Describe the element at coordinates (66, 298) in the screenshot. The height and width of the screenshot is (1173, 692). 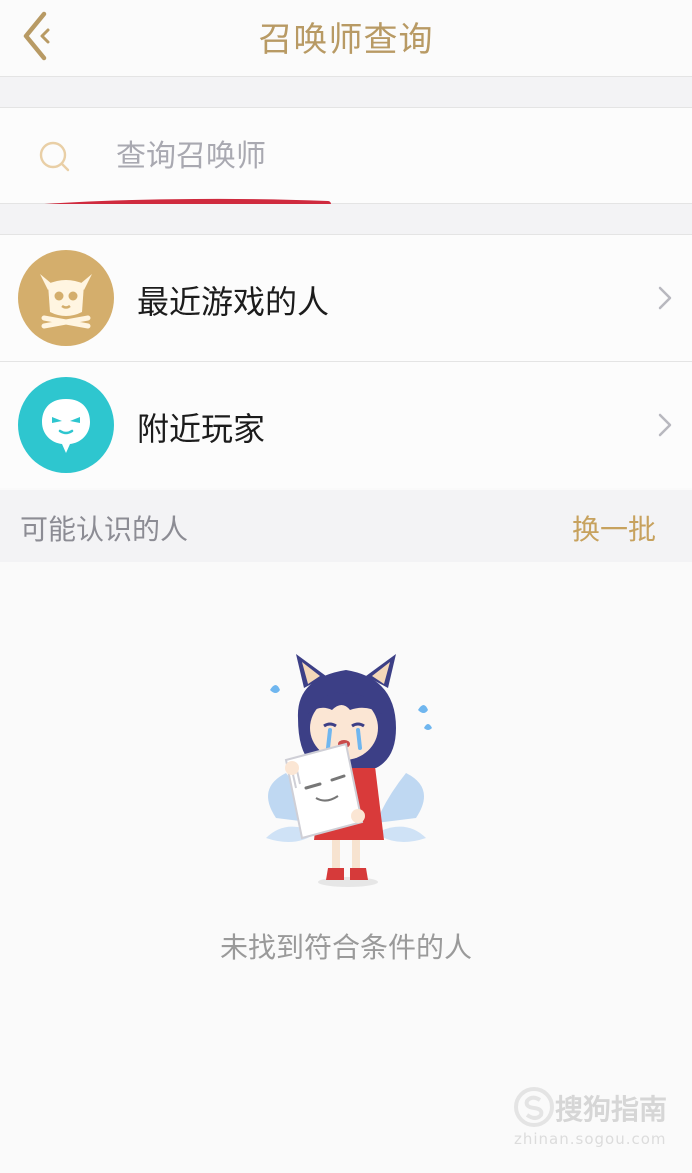
I see `helmet-skull-icon` at that location.